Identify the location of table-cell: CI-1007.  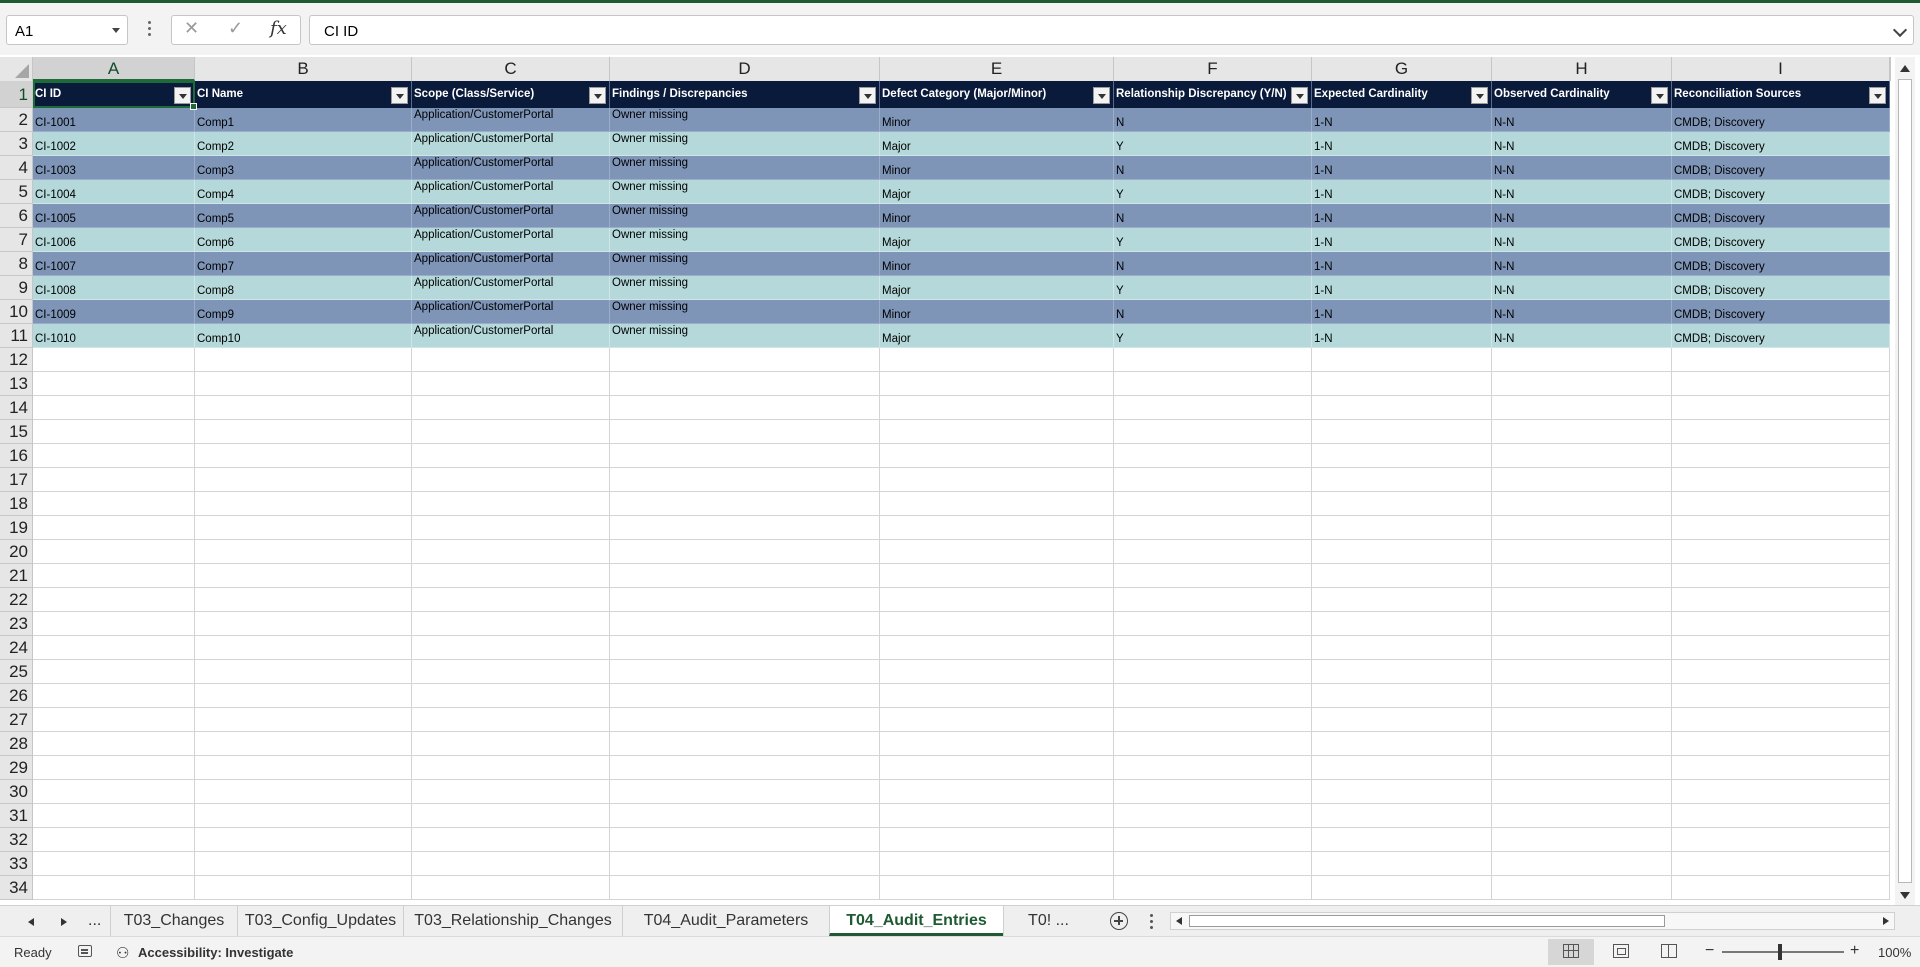
(114, 264).